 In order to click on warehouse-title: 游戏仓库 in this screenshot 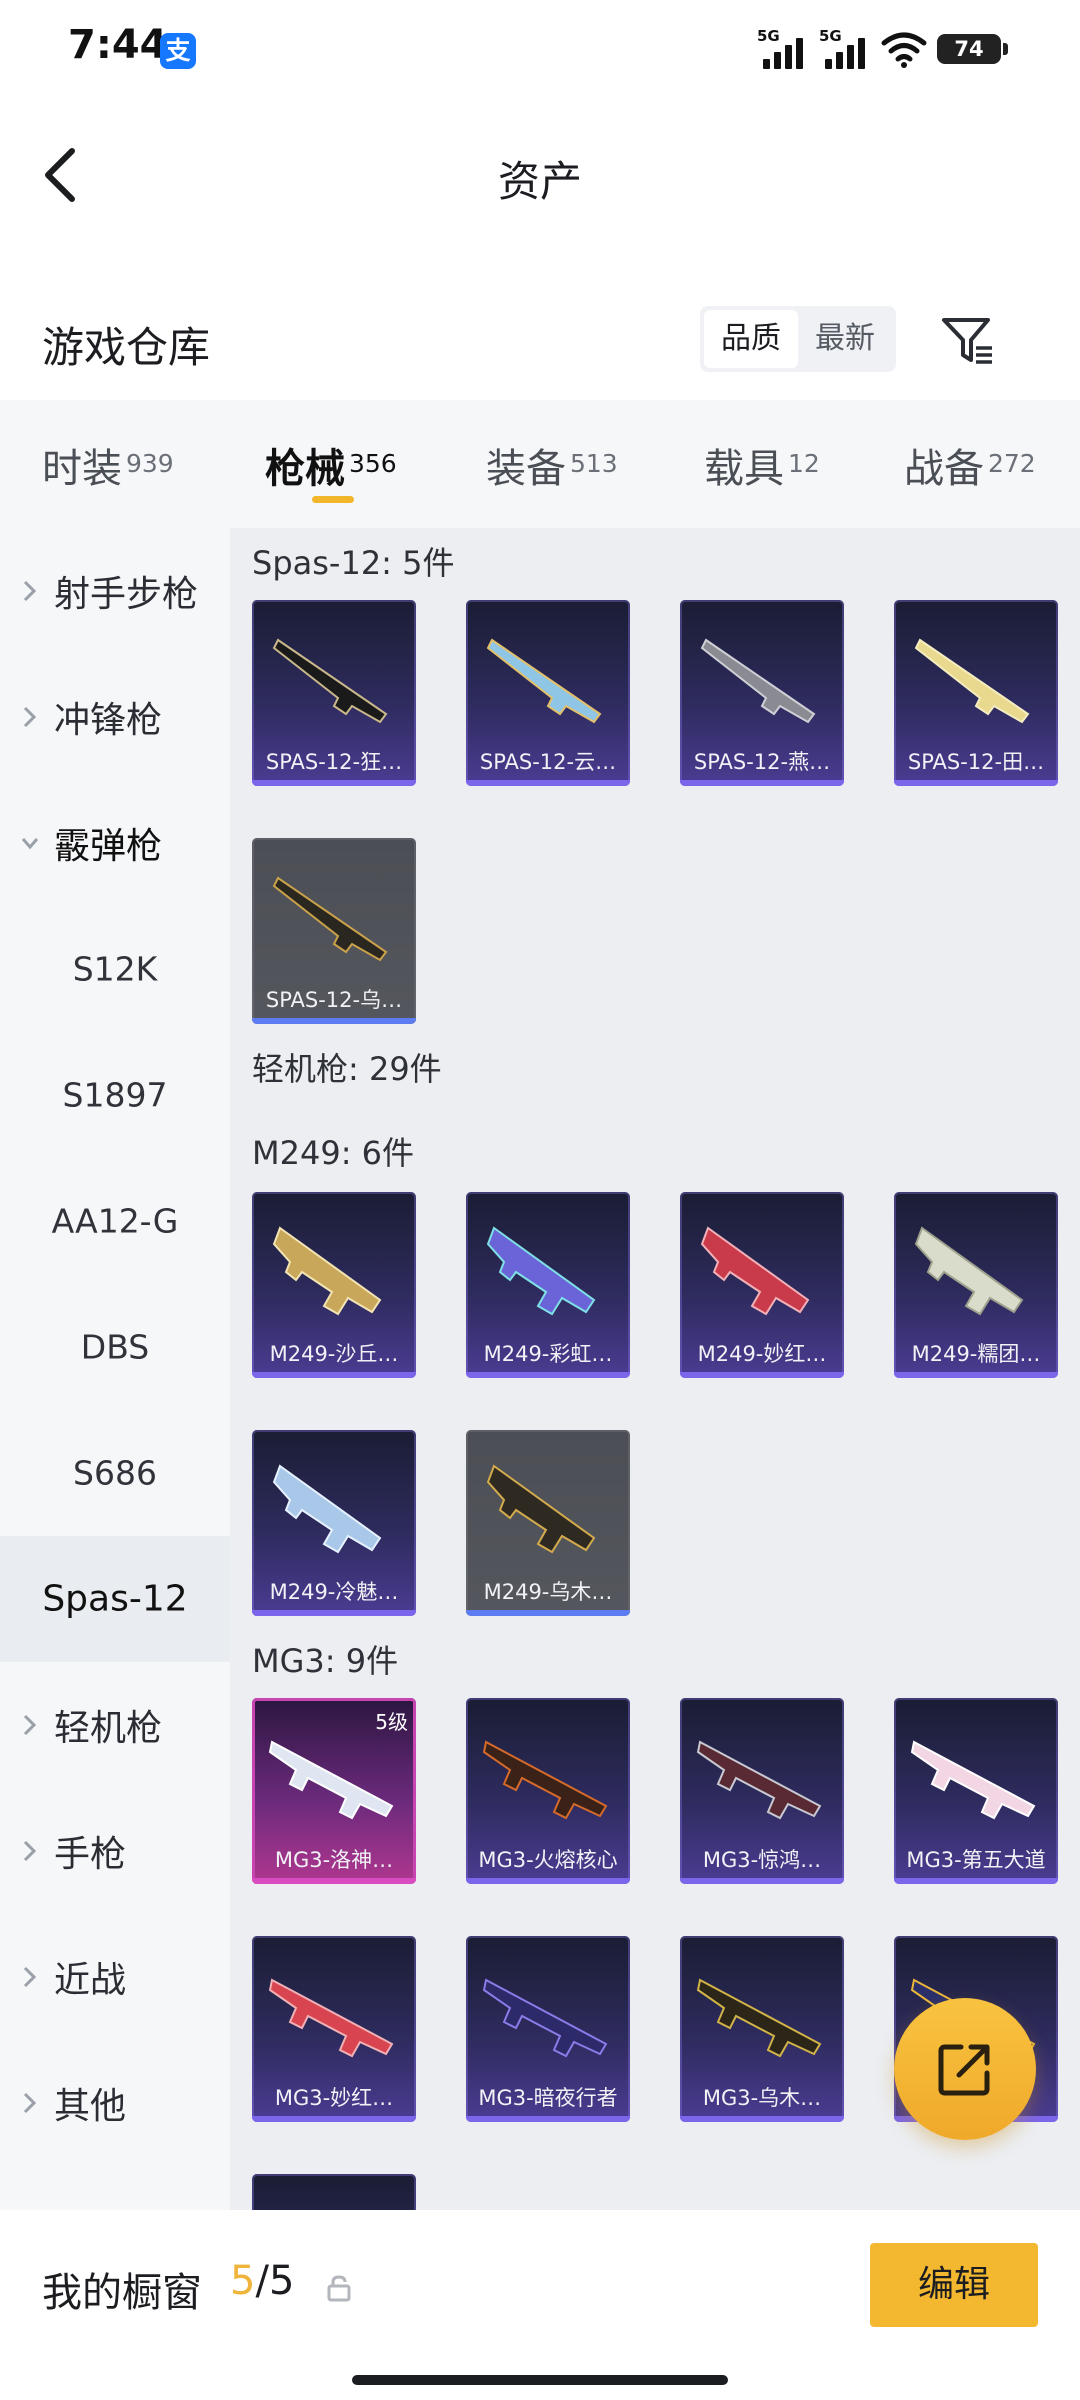, I will do `click(126, 347)`.